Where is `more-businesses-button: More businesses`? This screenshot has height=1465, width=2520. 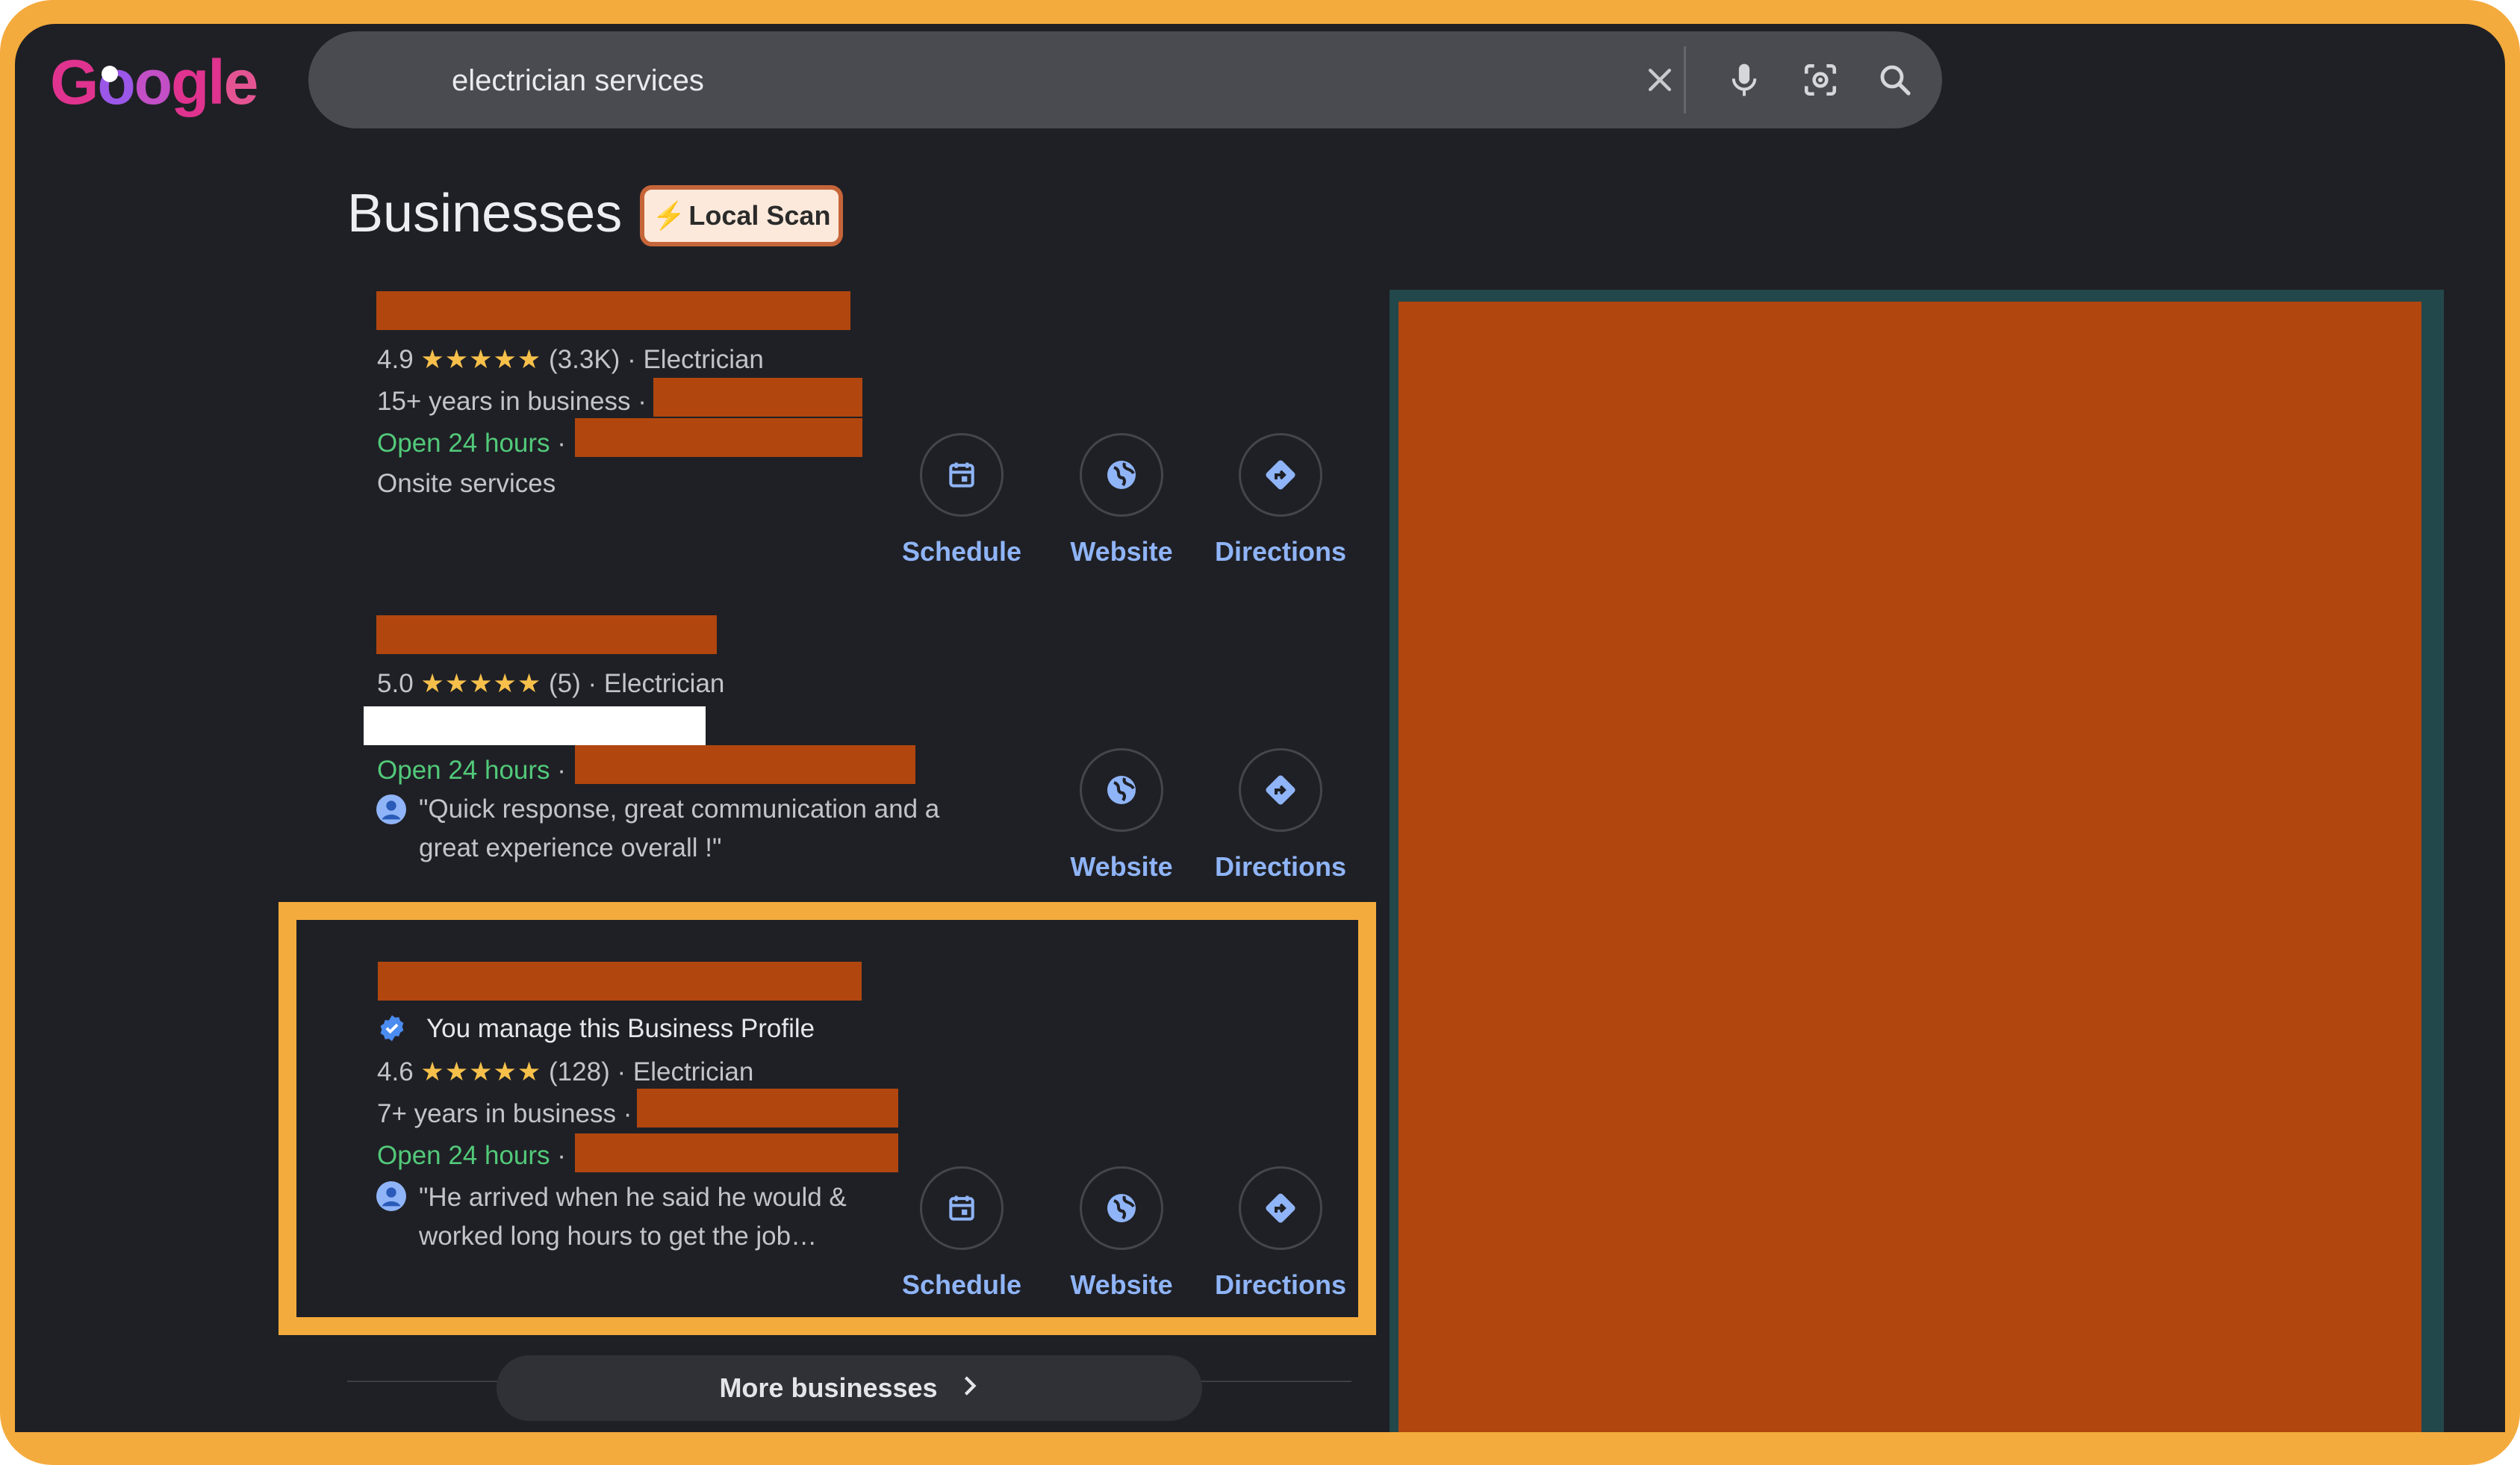 more-businesses-button: More businesses is located at coordinates (849, 1388).